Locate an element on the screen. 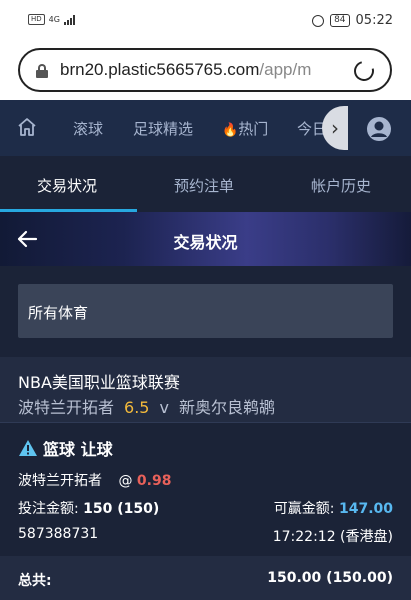  matchup: 波特兰开拓者 6.5 v 新奥尔良鹈鹕 is located at coordinates (146, 406).